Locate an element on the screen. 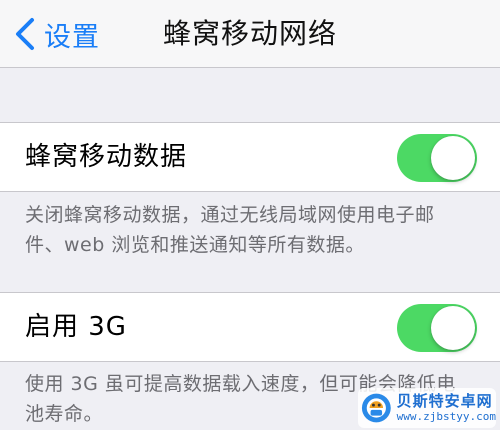 The image size is (500, 430). watermark-text: 贝斯特安卓网 www.zjbstyy.com is located at coordinates (446, 408).